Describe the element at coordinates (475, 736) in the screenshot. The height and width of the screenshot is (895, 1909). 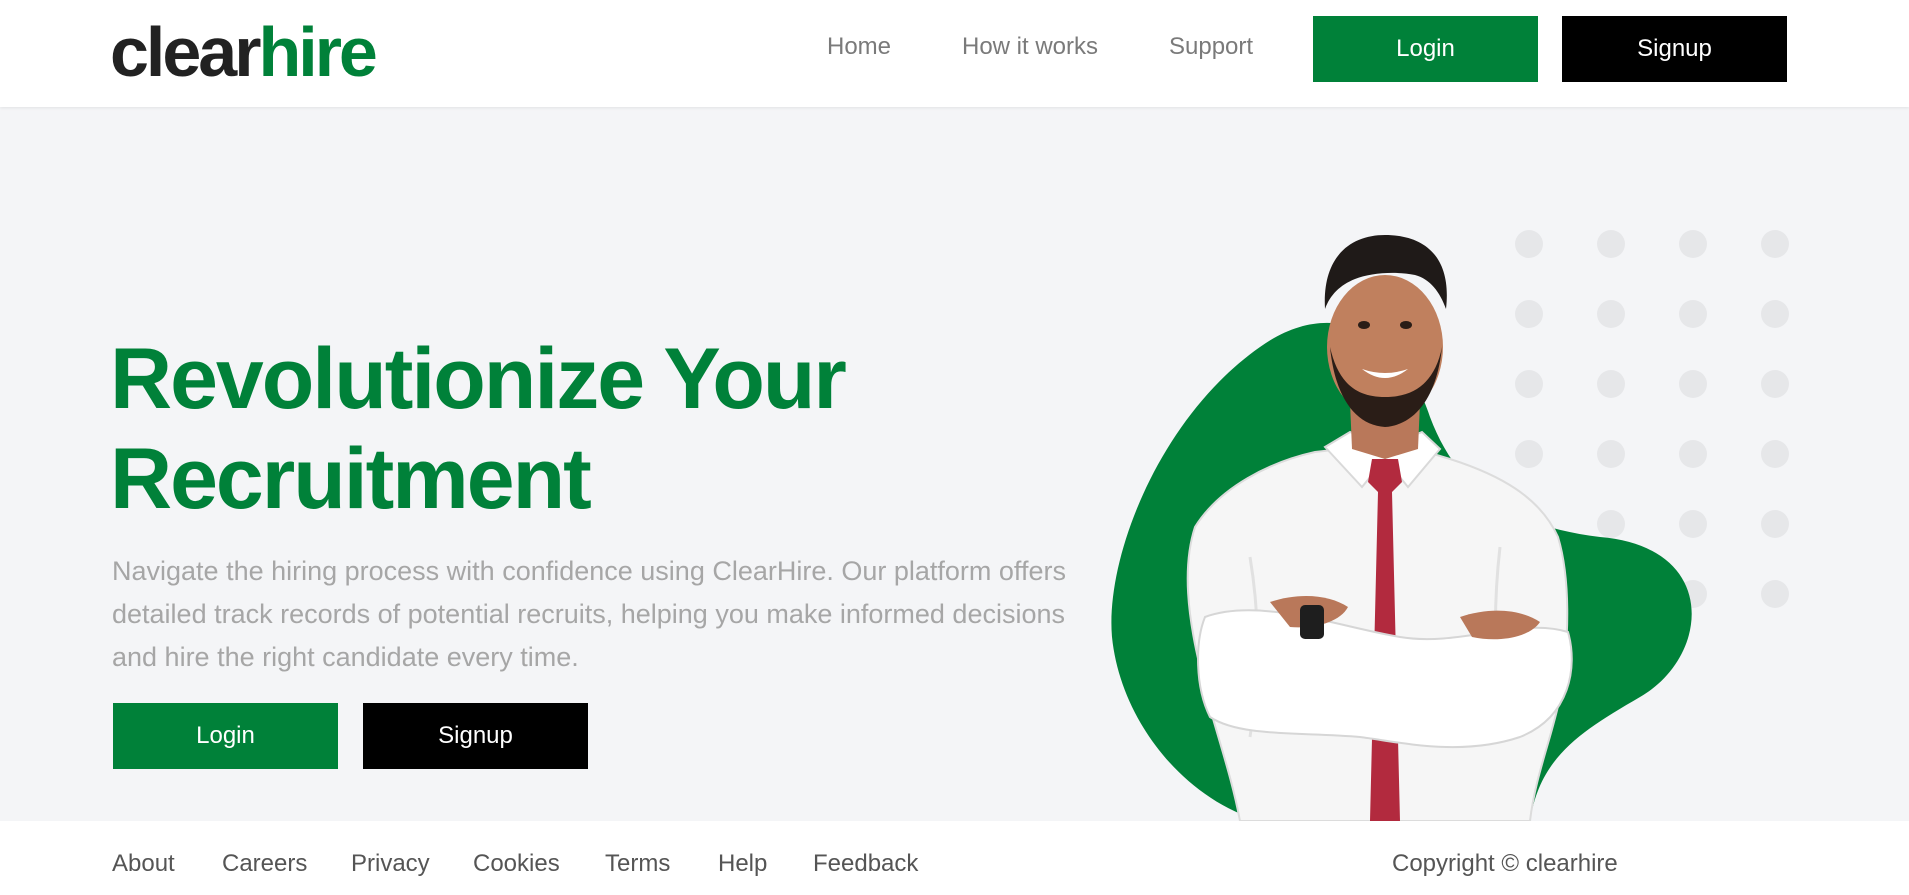
I see `hero-signup-button: Signup` at that location.